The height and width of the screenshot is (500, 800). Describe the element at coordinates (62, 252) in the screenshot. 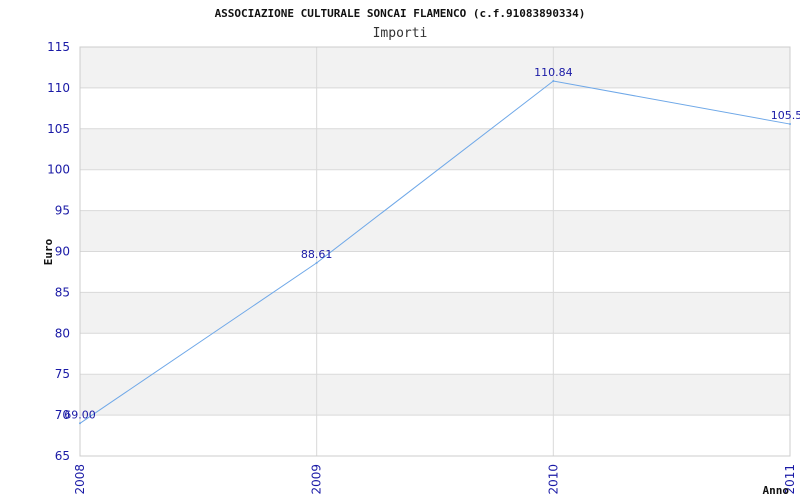

I see `y-tick-label: 90` at that location.